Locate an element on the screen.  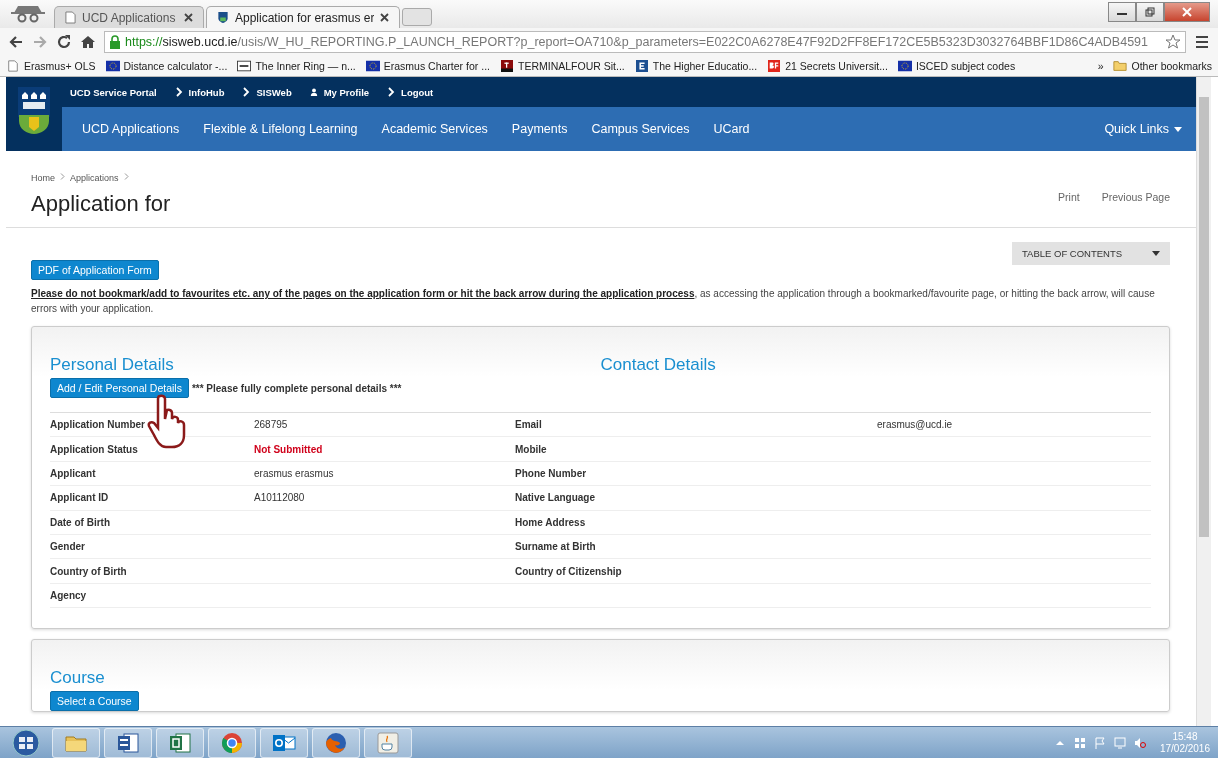
field-value: Not Submitted is located at coordinates (288, 449).